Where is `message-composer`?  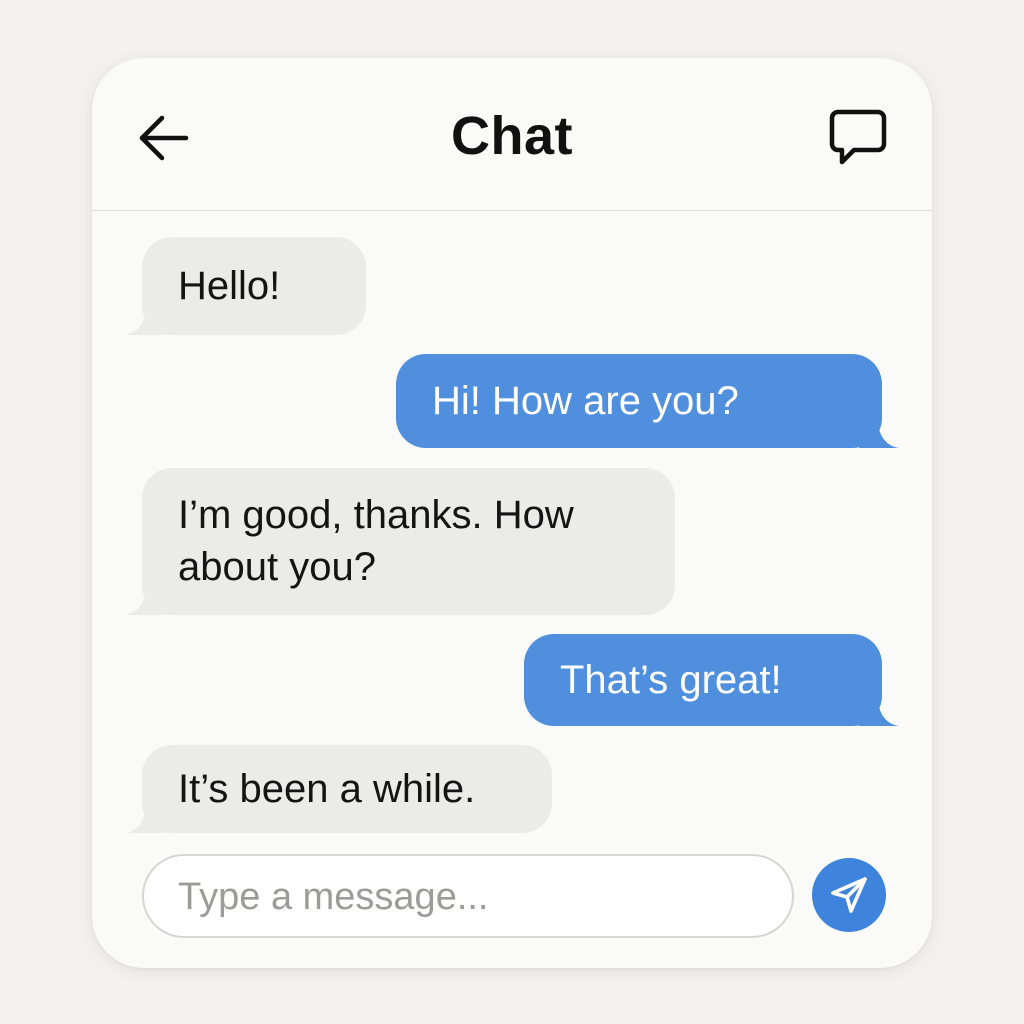
message-composer is located at coordinates (468, 896).